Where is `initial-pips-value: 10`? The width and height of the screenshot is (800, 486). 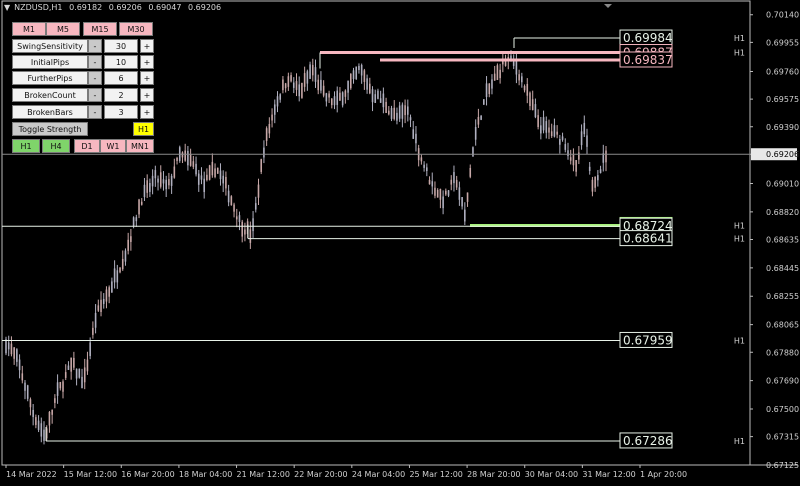 initial-pips-value: 10 is located at coordinates (121, 62).